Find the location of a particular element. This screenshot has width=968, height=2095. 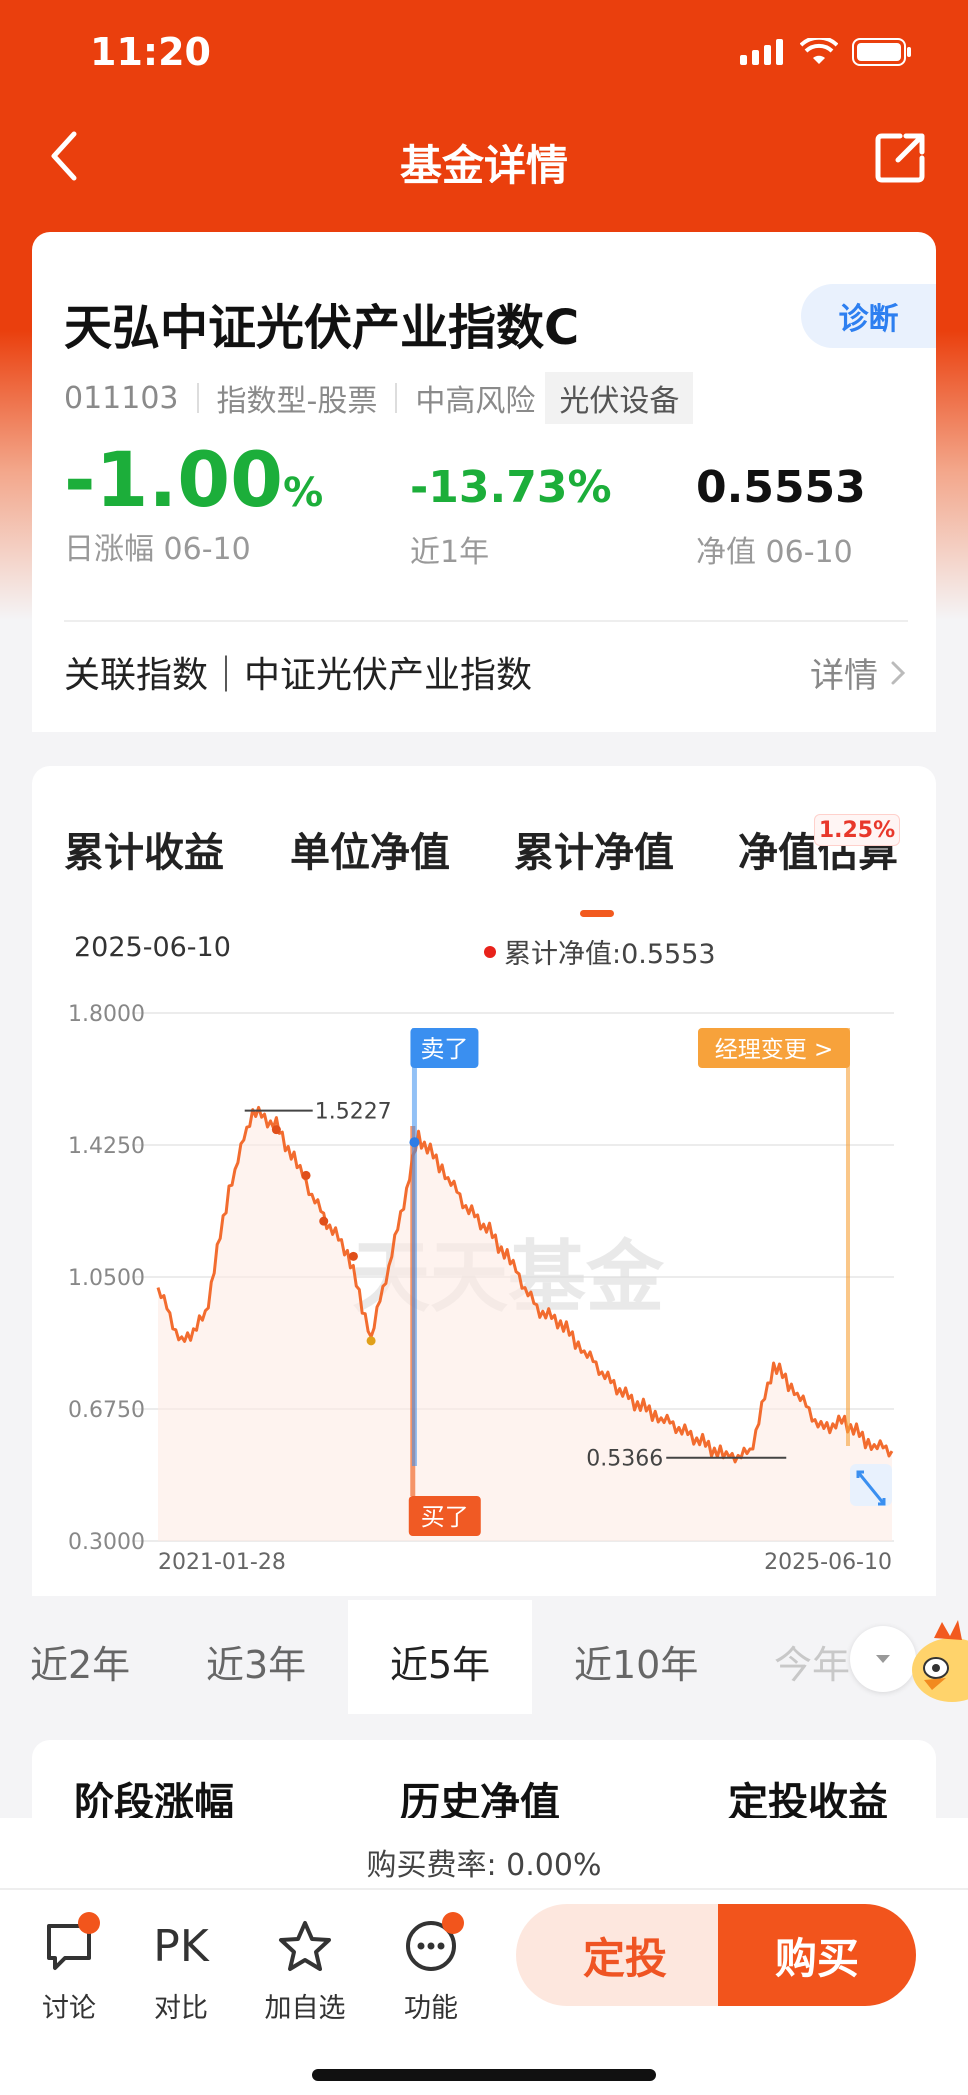

compare-label: 对比 is located at coordinates (181, 2008).